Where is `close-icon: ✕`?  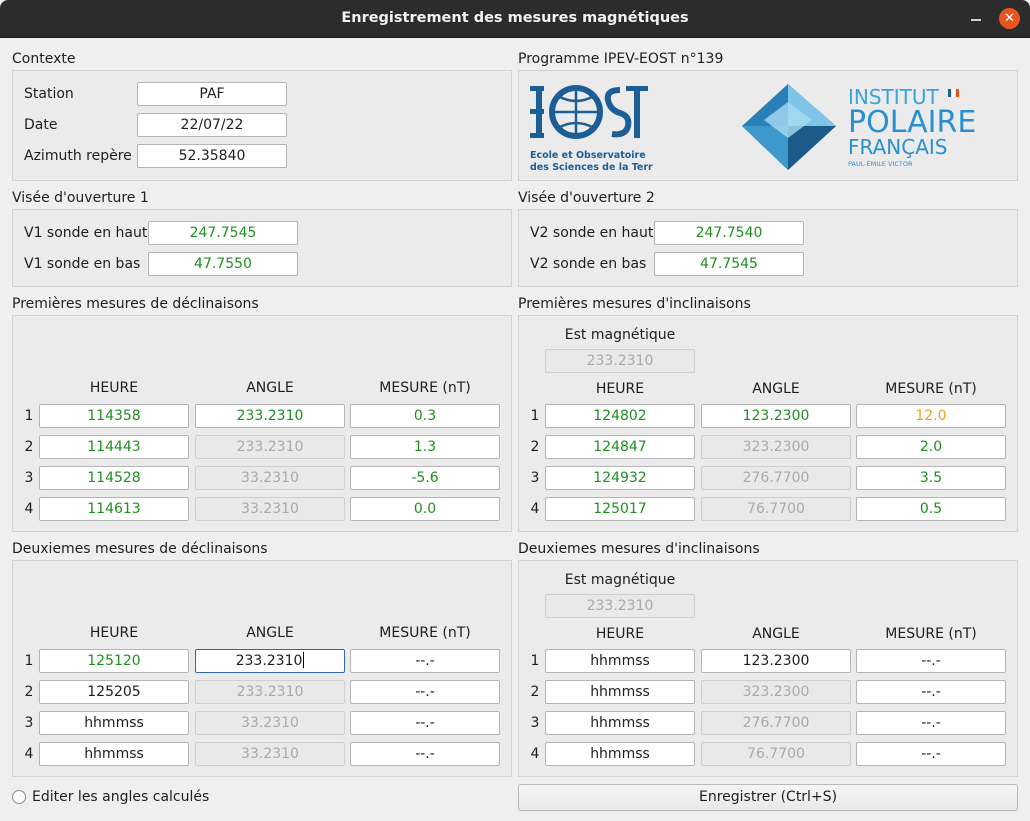
close-icon: ✕ is located at coordinates (1009, 18).